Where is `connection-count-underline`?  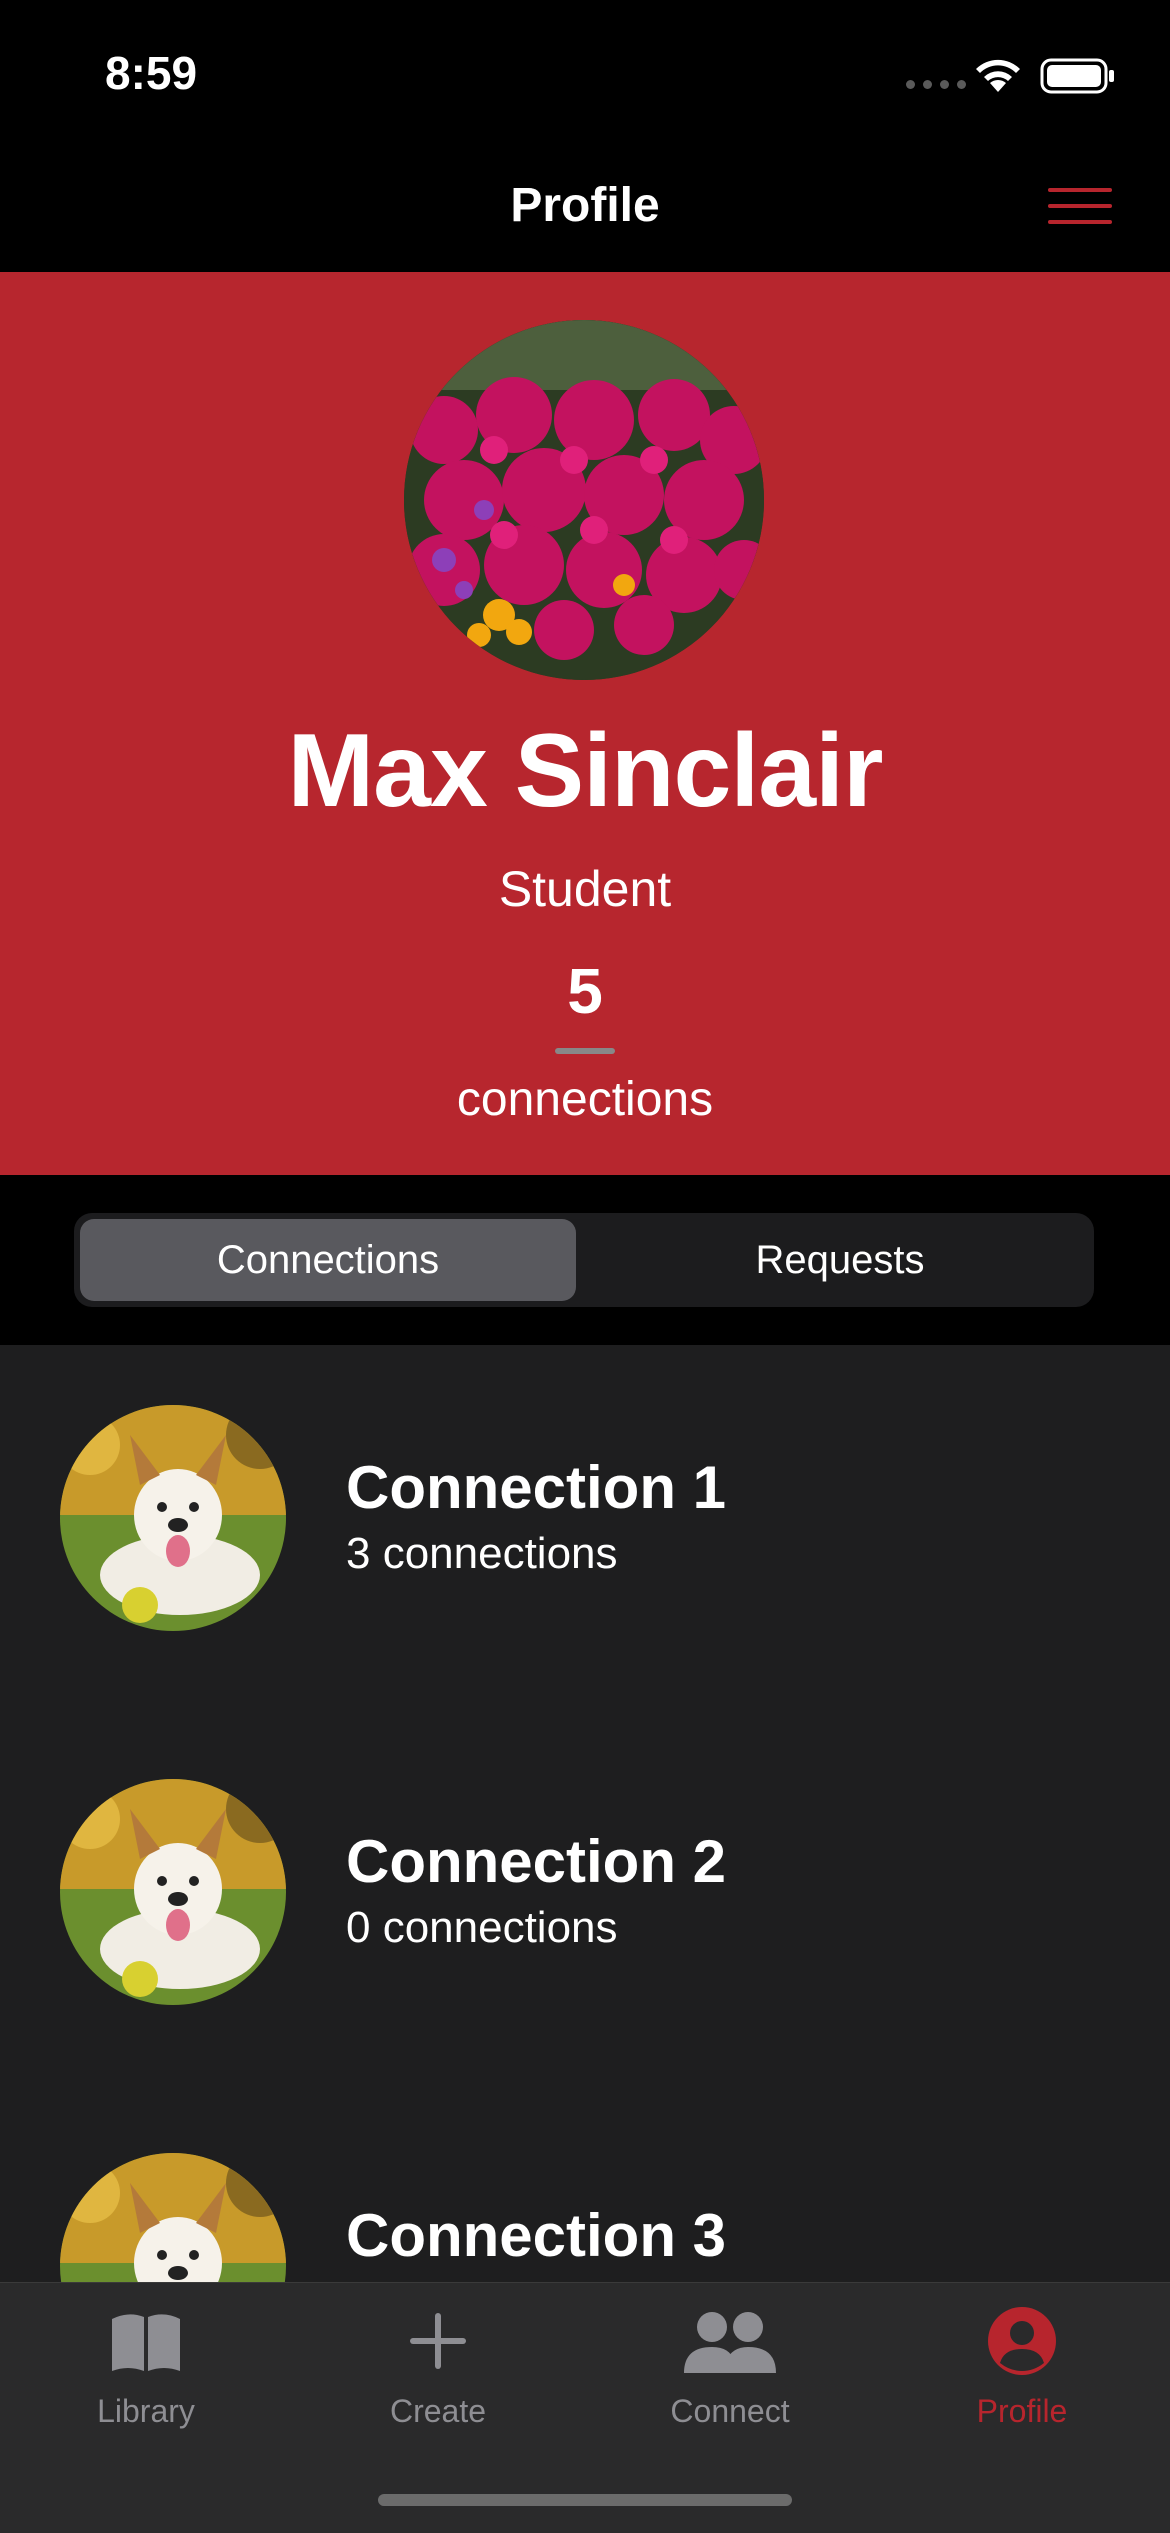
connection-count-underline is located at coordinates (585, 1051).